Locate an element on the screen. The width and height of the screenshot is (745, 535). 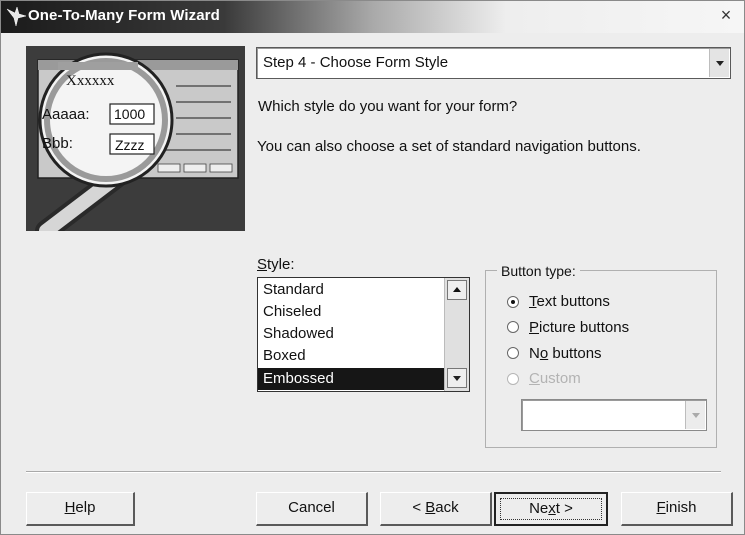
radio-no-buttons-label: No buttons is located at coordinates (565, 353).